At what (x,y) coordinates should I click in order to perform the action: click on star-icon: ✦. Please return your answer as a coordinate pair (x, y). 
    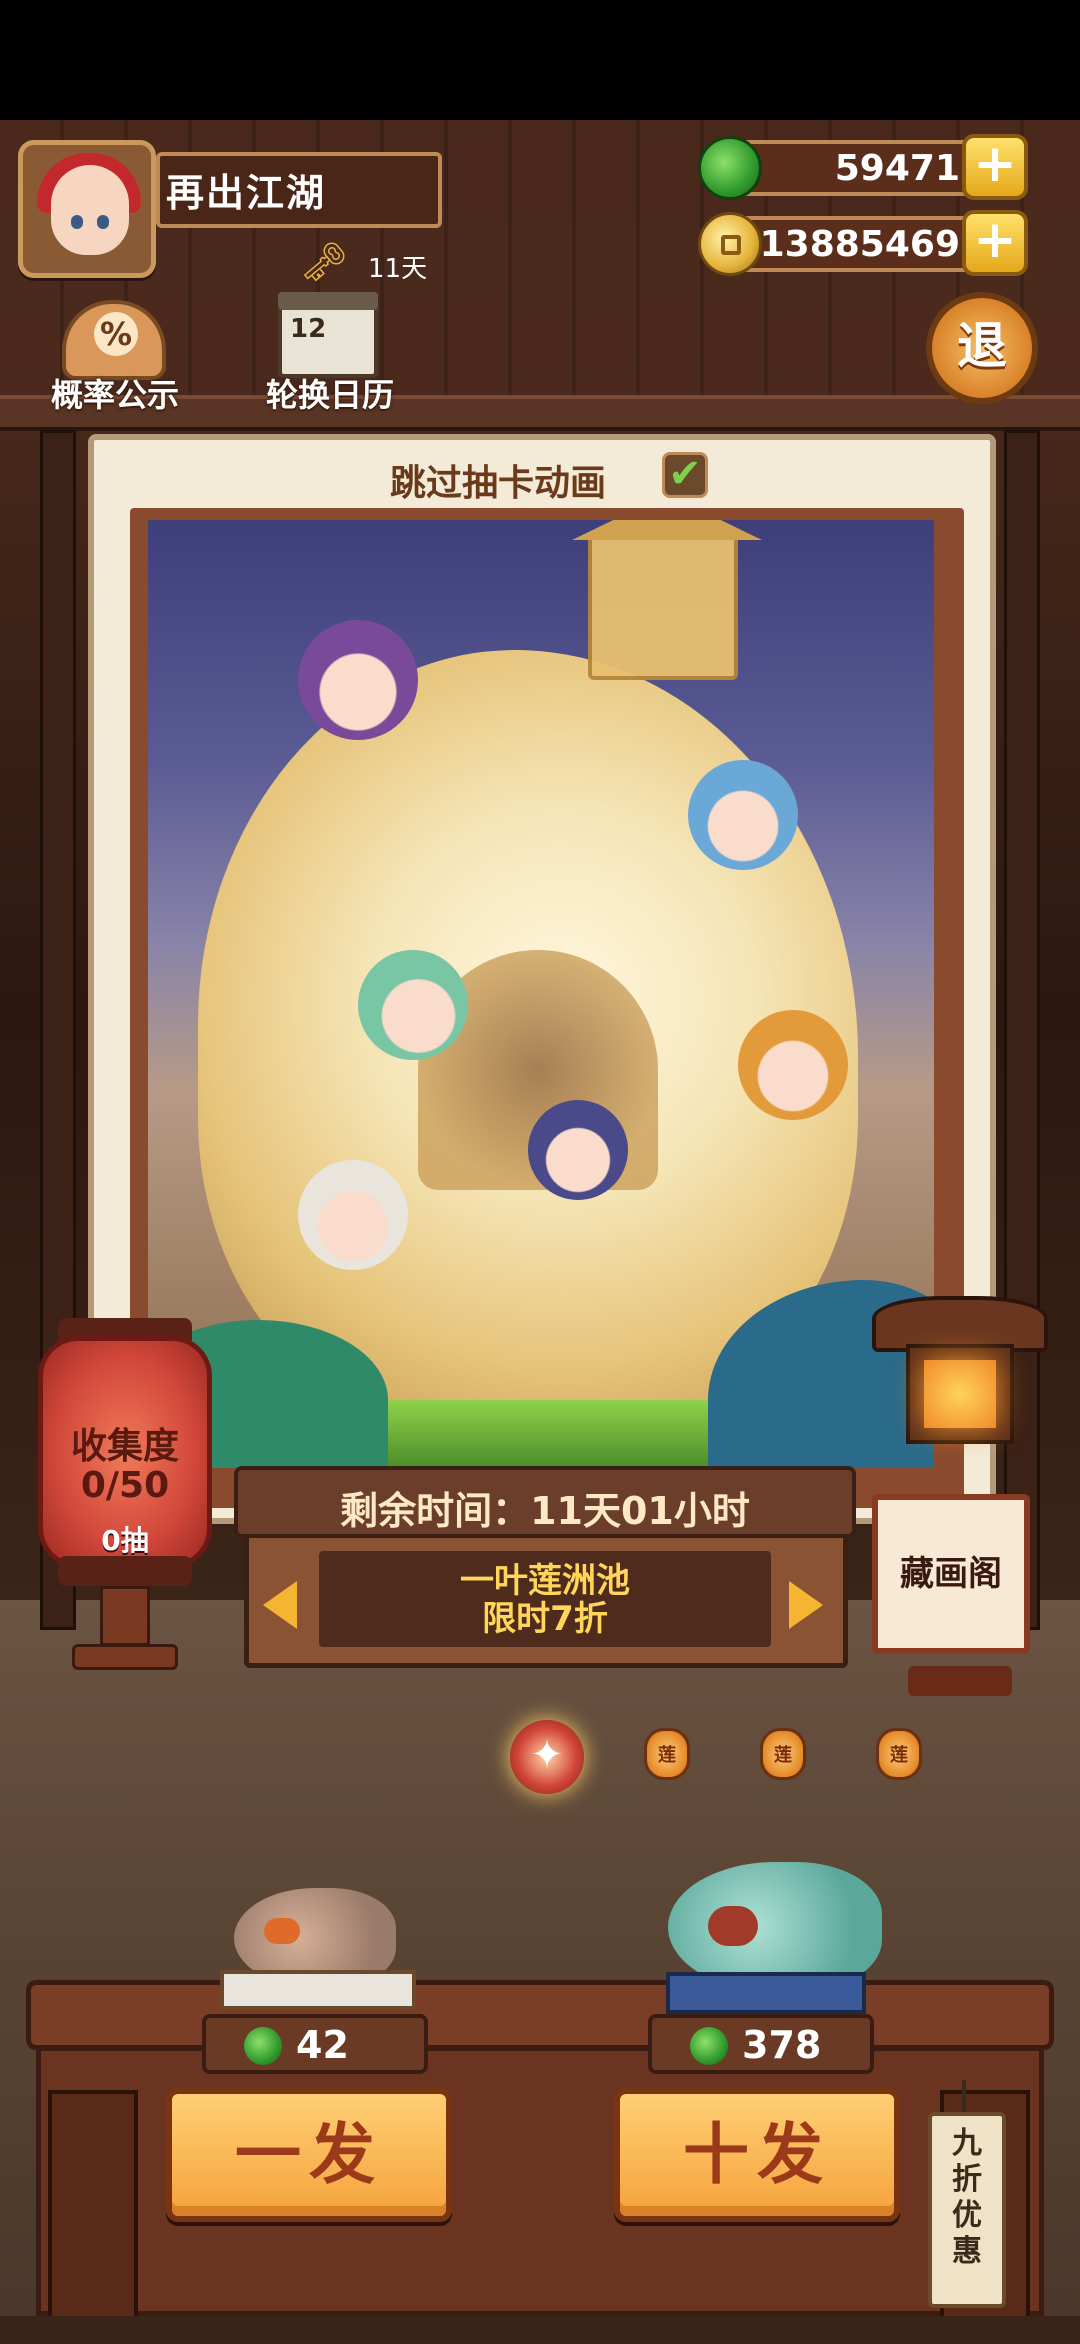
    Looking at the image, I should click on (547, 1755).